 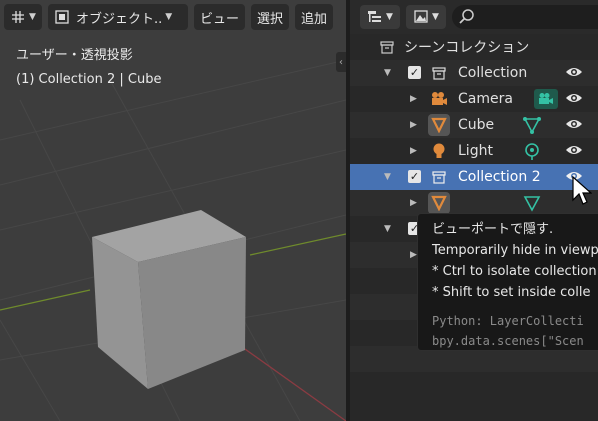 What do you see at coordinates (439, 99) in the screenshot?
I see `camera-object-icon` at bounding box center [439, 99].